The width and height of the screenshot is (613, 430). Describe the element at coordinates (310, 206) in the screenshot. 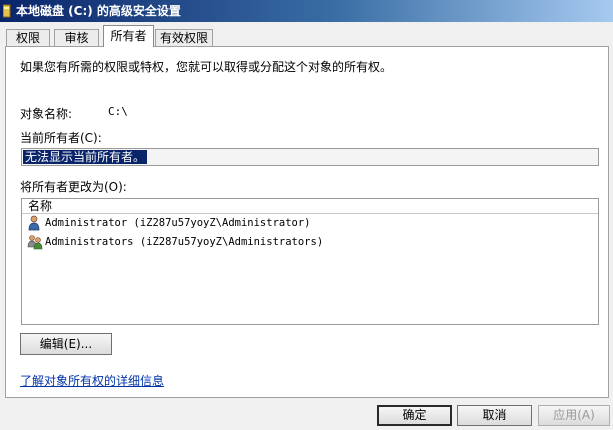

I see `list-header-name: 名称` at that location.